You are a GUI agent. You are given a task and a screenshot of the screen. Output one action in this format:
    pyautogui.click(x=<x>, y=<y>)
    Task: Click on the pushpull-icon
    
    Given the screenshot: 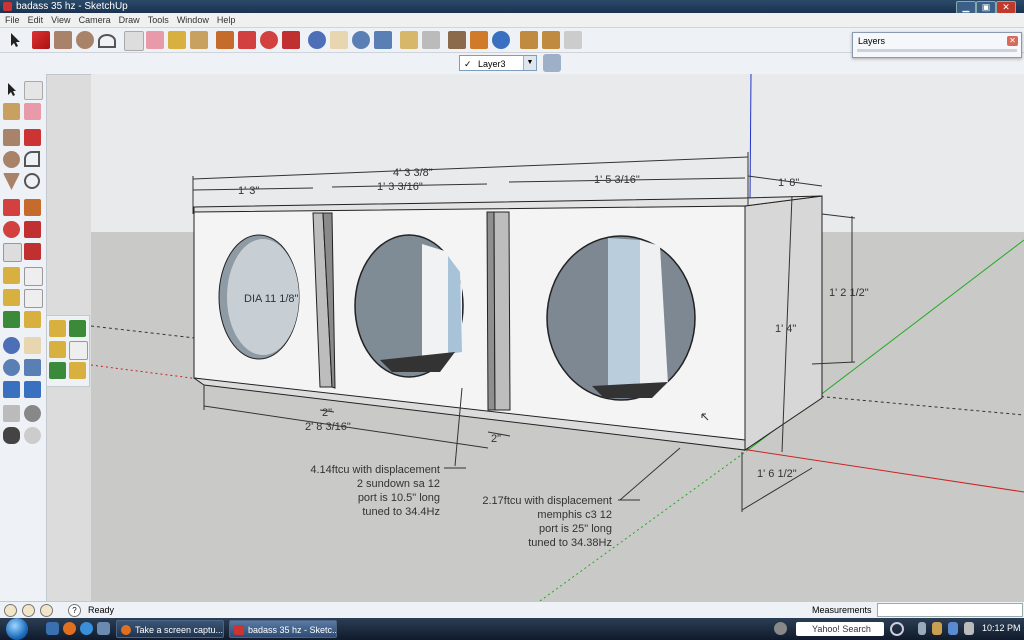 What is the action you would take?
    pyautogui.click(x=32, y=207)
    